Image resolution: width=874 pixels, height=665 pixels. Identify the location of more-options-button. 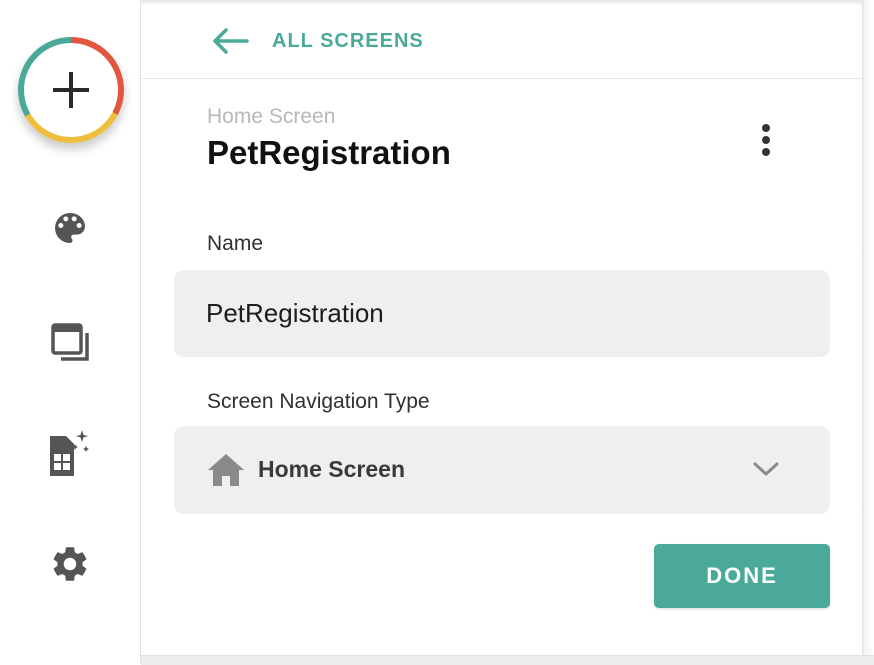
(766, 140).